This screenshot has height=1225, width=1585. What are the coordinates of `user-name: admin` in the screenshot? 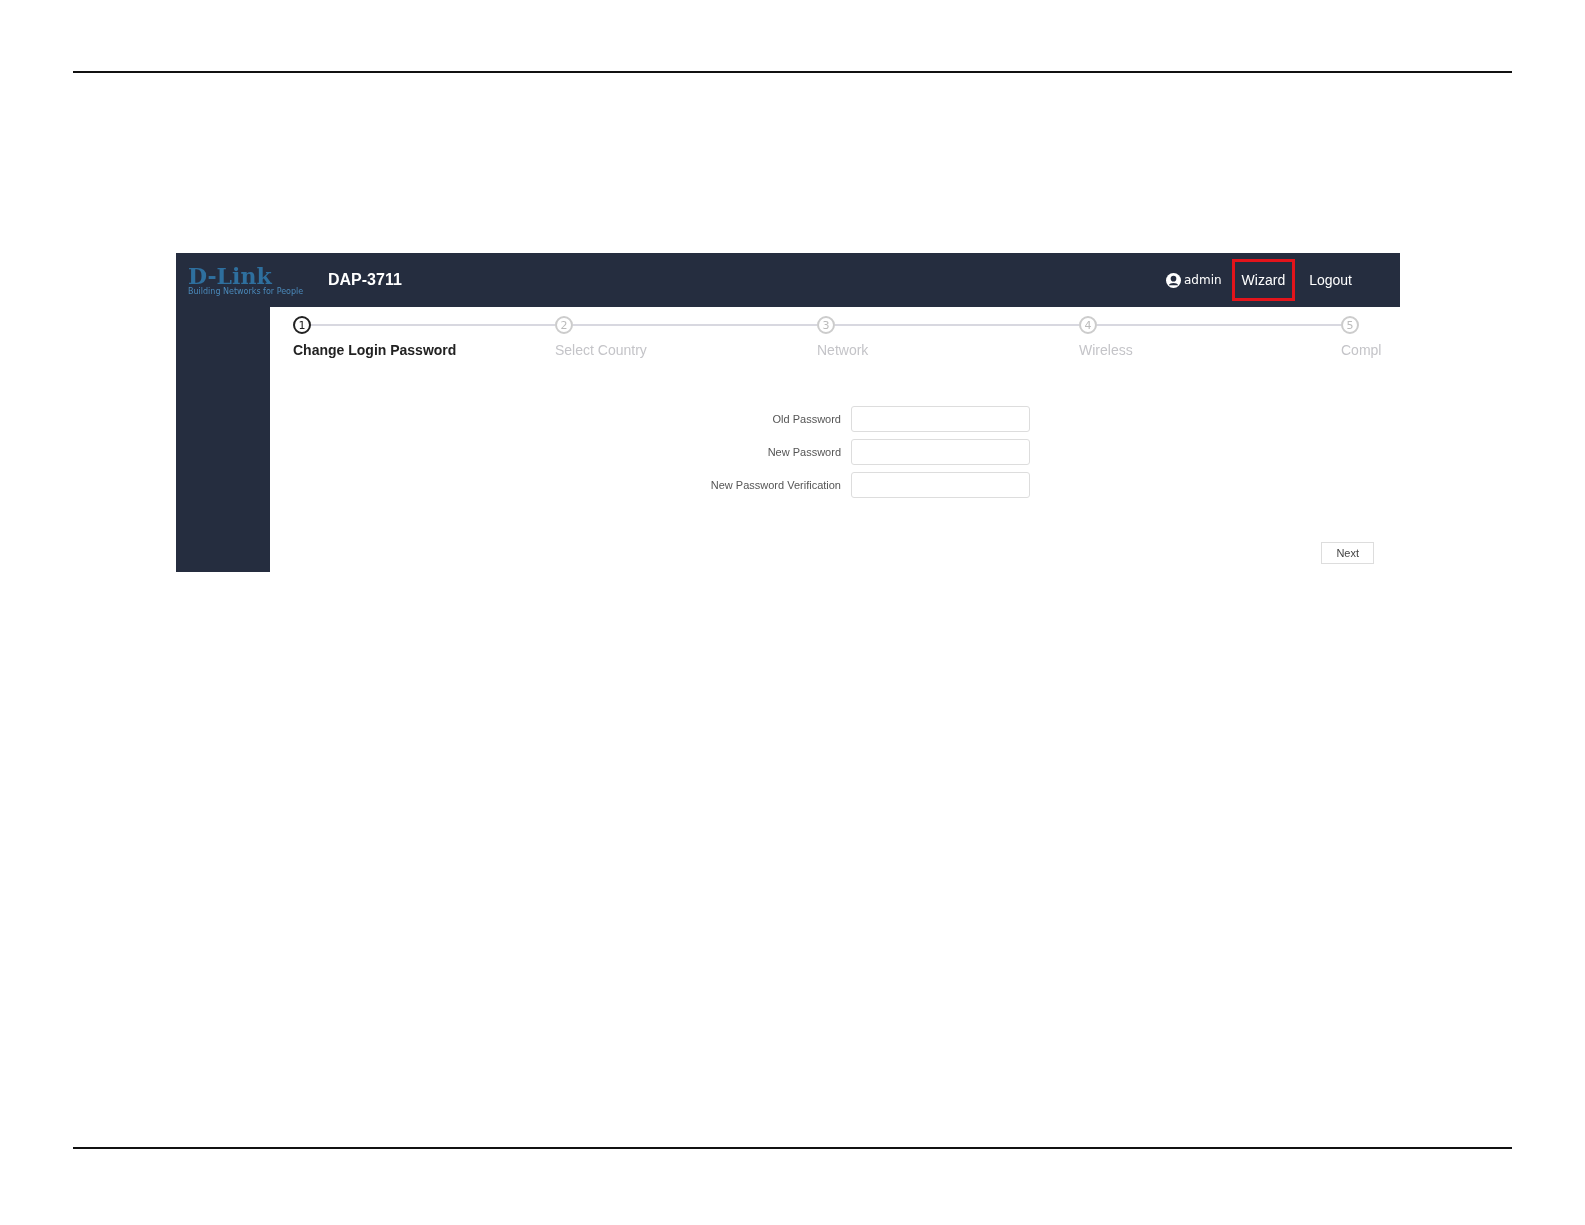 It's located at (1203, 280).